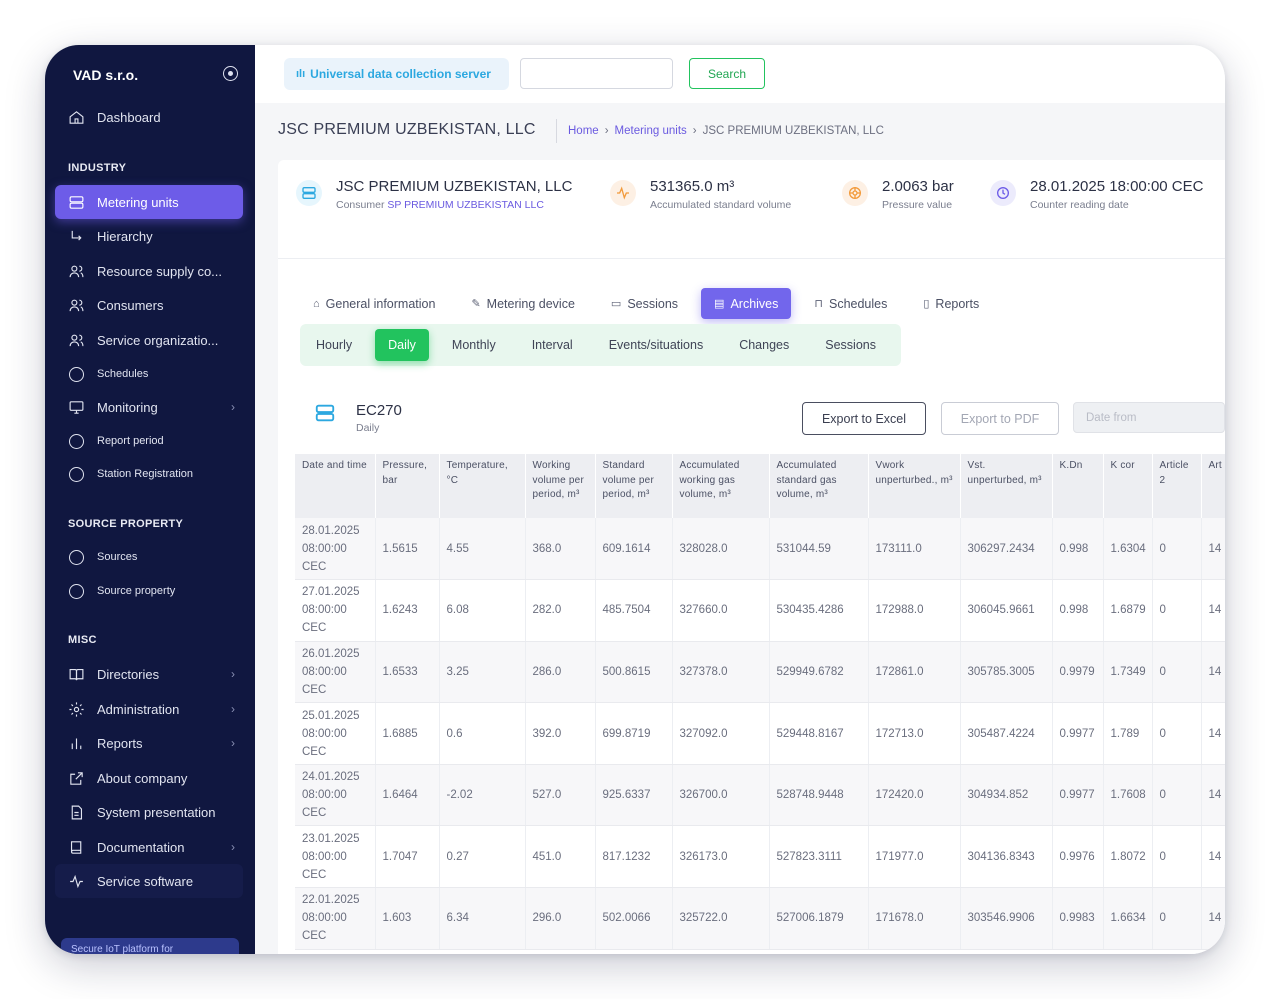 The height and width of the screenshot is (999, 1270). What do you see at coordinates (149, 847) in the screenshot?
I see `sidebar-item-documentation: Documentation ›` at bounding box center [149, 847].